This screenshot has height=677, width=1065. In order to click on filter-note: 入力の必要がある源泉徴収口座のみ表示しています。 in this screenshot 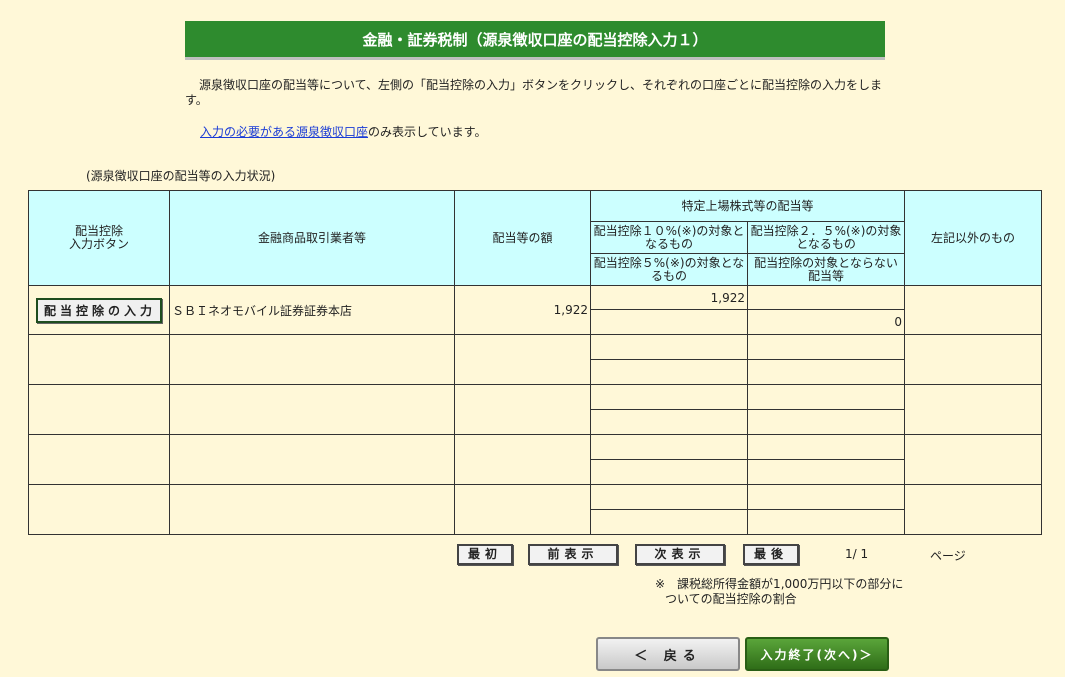, I will do `click(343, 131)`.